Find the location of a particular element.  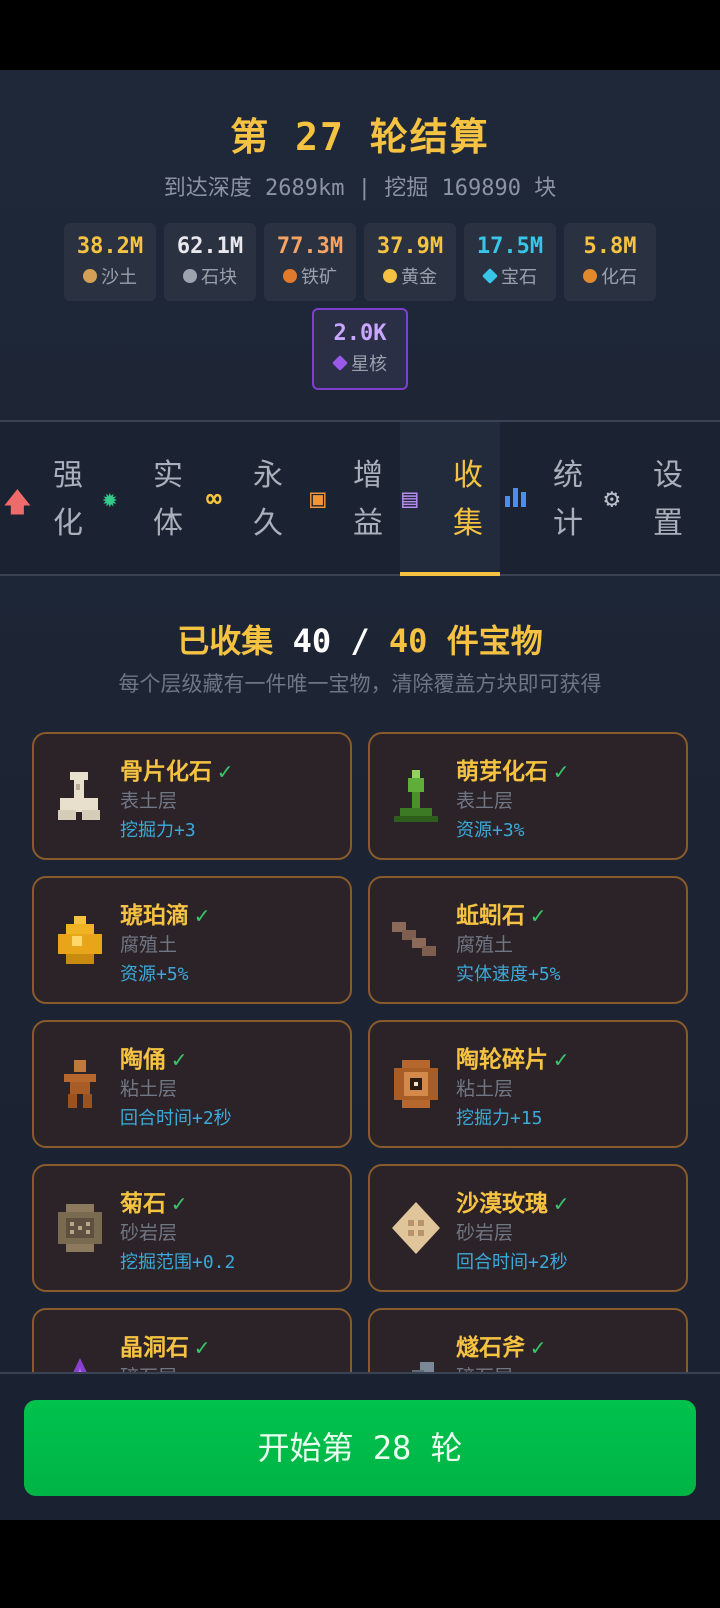

fossil-icon is located at coordinates (590, 276).